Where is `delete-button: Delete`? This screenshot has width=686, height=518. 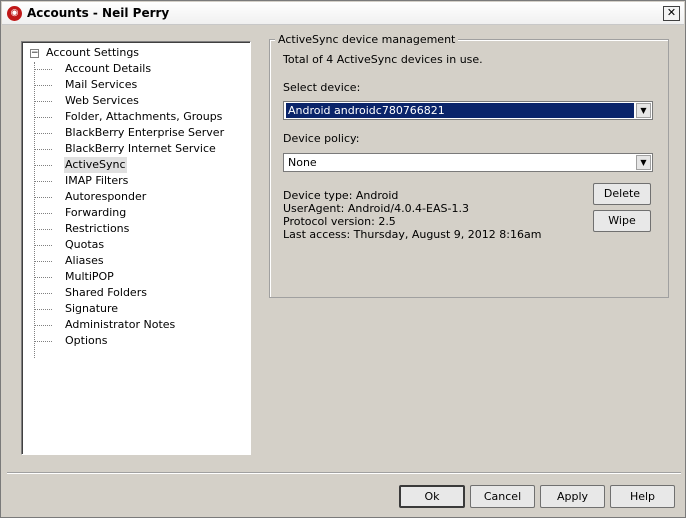
delete-button: Delete is located at coordinates (622, 194).